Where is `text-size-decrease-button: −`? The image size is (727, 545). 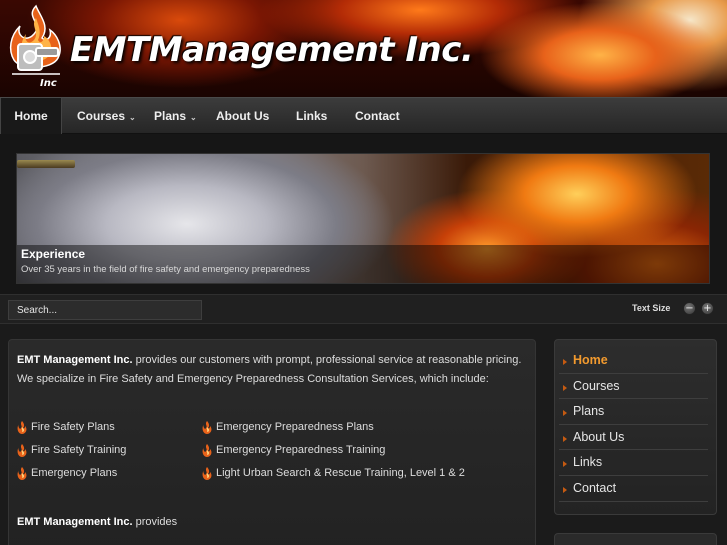
text-size-decrease-button: − is located at coordinates (689, 308).